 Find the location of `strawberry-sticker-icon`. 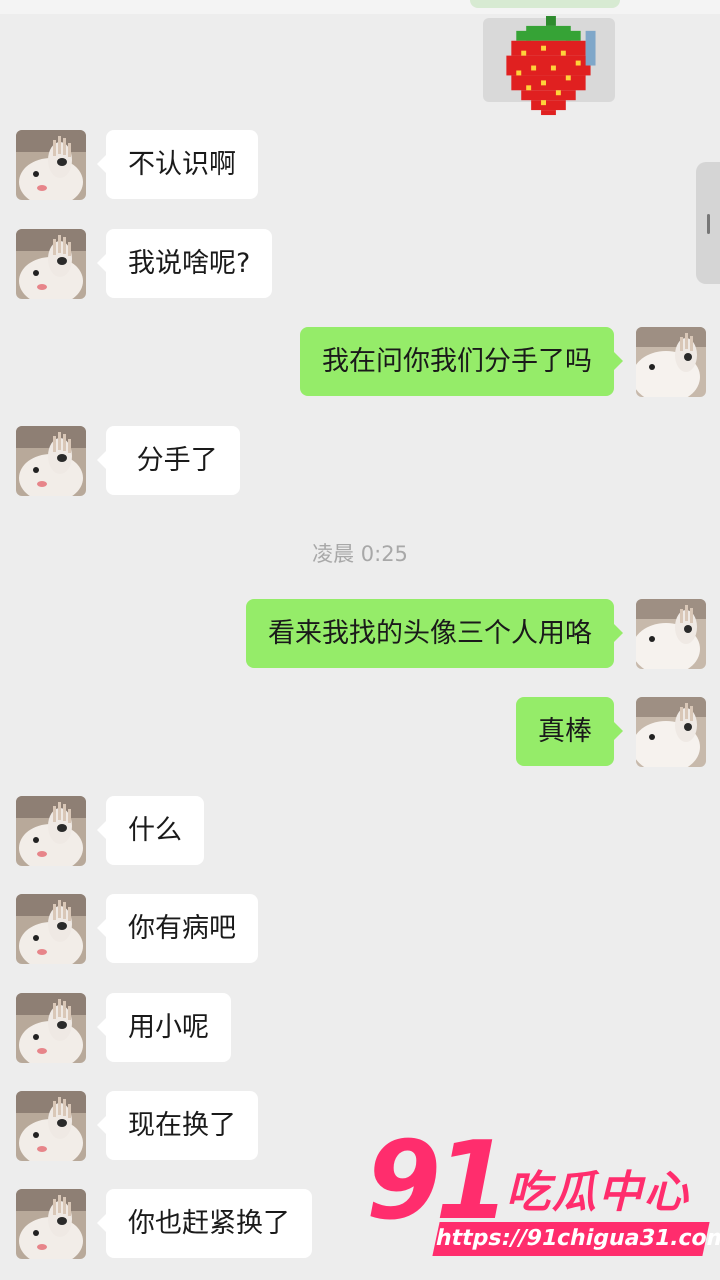

strawberry-sticker-icon is located at coordinates (546, 70).